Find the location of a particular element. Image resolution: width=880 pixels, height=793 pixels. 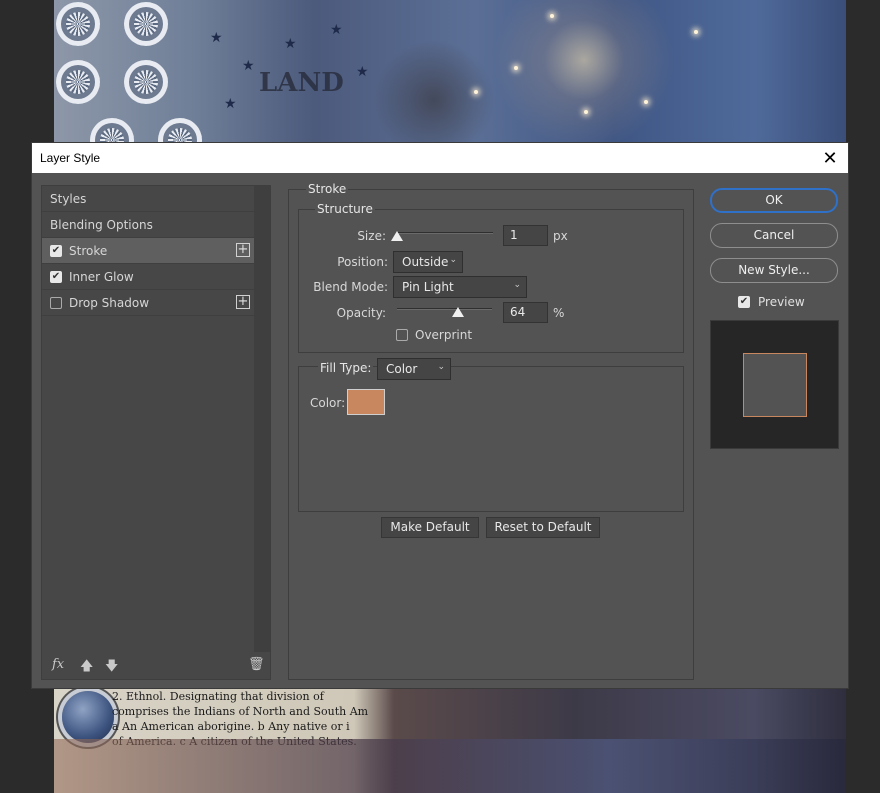

fill-type-value: Color is located at coordinates (402, 369).